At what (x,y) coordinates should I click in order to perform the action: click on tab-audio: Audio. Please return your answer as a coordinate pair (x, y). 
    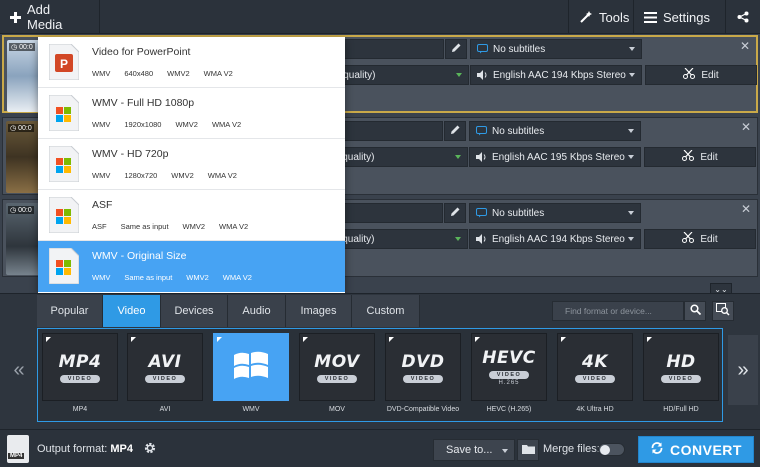
    Looking at the image, I should click on (257, 311).